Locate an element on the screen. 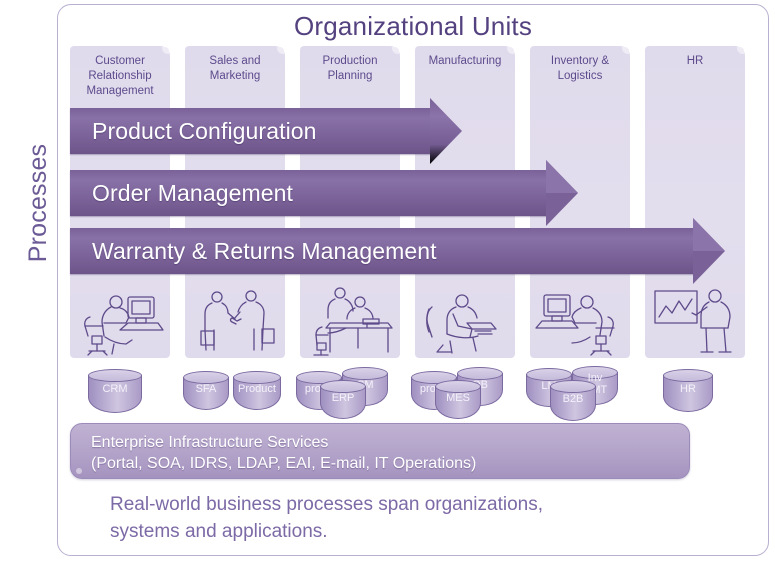 The image size is (775, 562). system-label: SFA is located at coordinates (206, 388).